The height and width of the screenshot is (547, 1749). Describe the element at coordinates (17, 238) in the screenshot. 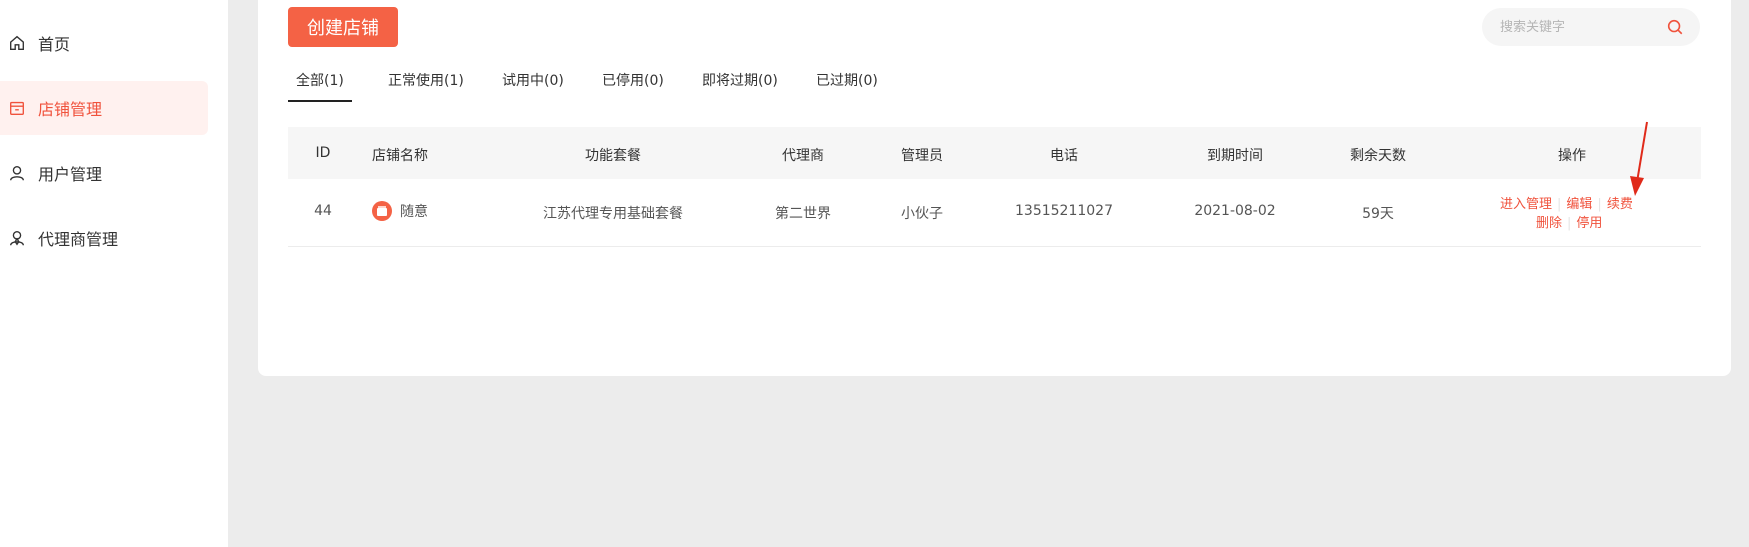

I see `agent-icon` at that location.